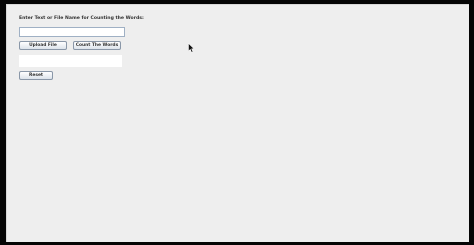  I want to click on reset-button: Reset, so click(36, 75).